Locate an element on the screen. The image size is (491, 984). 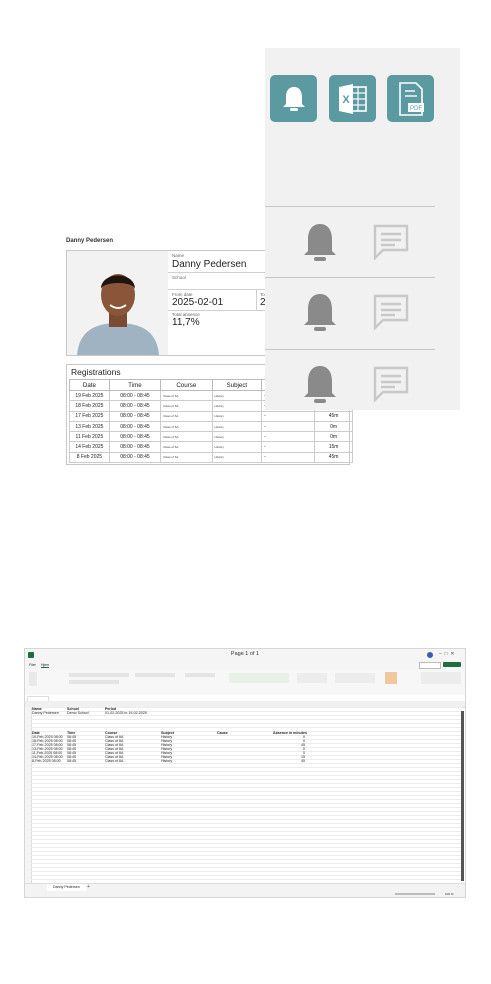
row-divider is located at coordinates (350, 349).